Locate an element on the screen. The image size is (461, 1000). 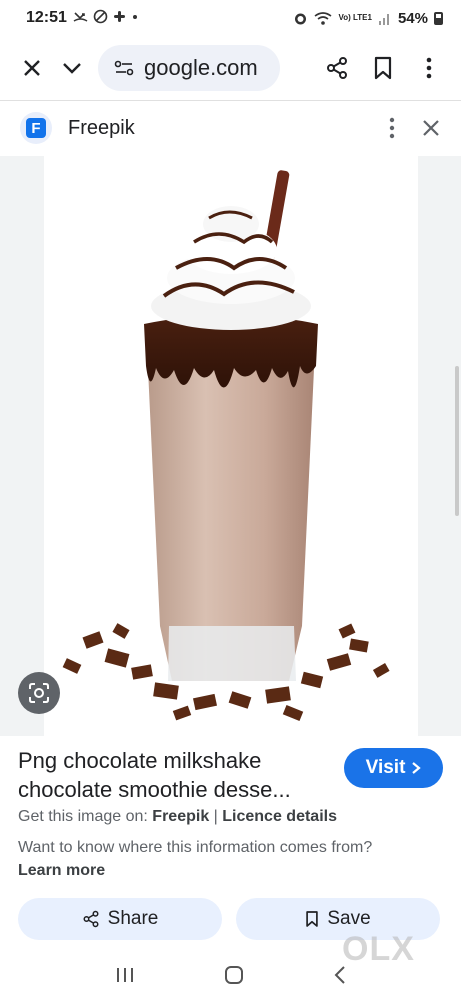
lens-icon is located at coordinates (39, 693).